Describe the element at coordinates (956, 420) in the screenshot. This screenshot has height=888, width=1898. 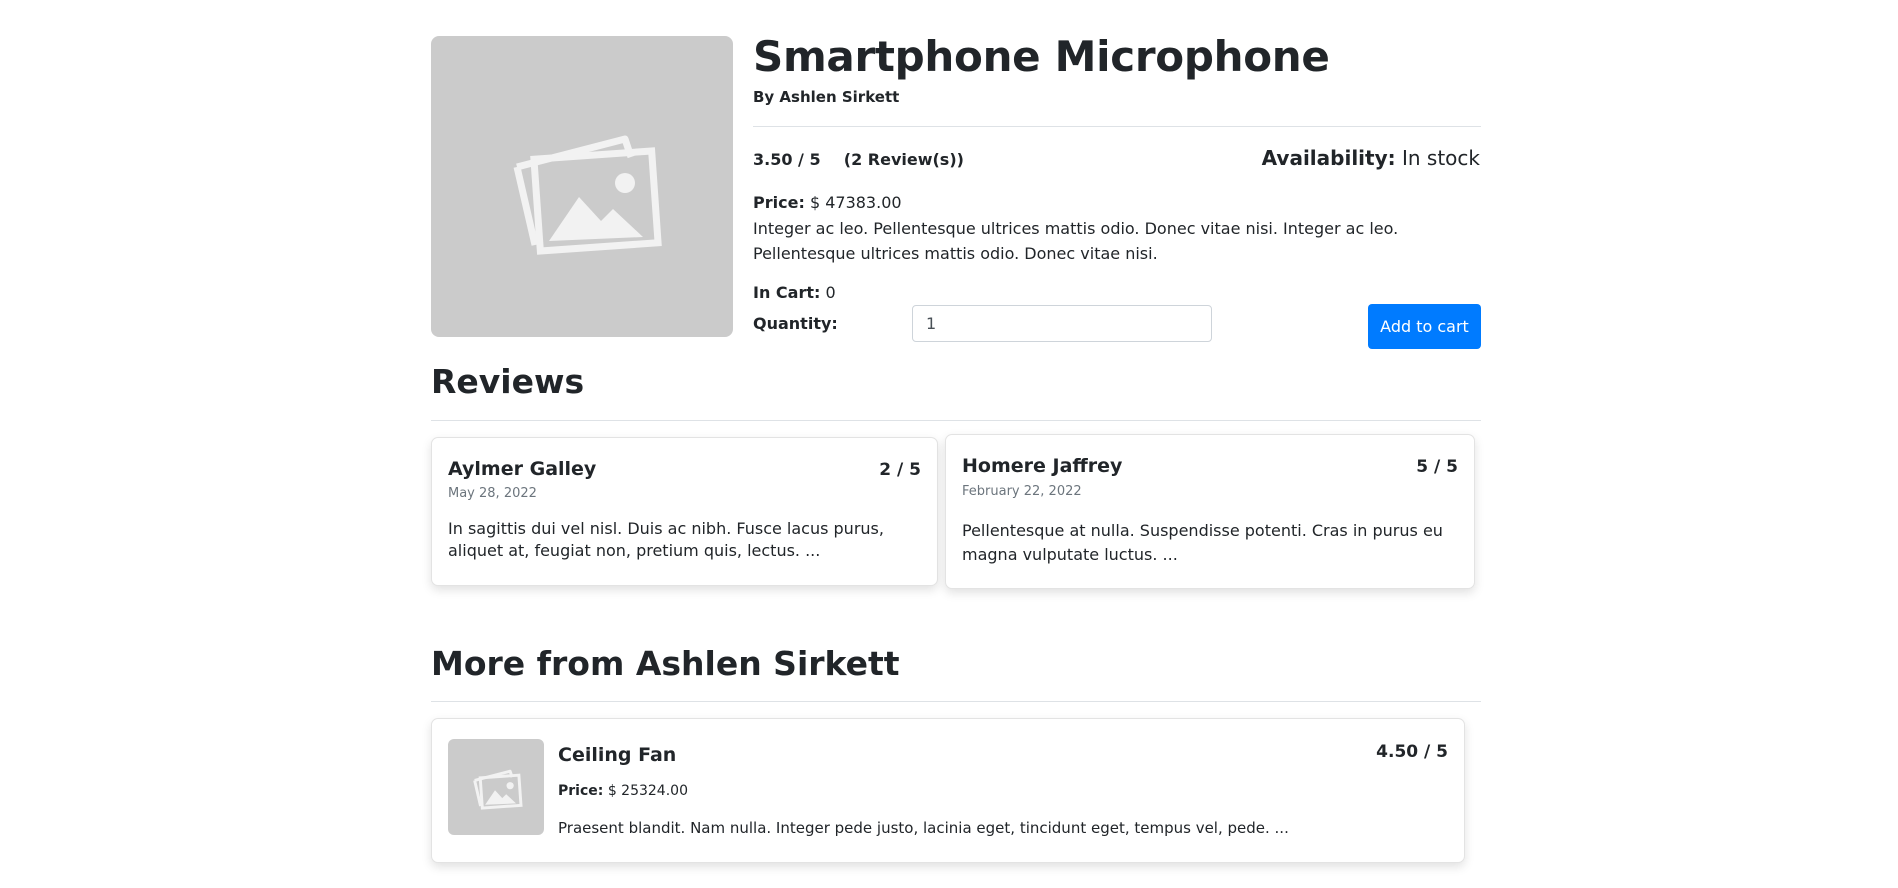
I see `reviews-divider` at that location.